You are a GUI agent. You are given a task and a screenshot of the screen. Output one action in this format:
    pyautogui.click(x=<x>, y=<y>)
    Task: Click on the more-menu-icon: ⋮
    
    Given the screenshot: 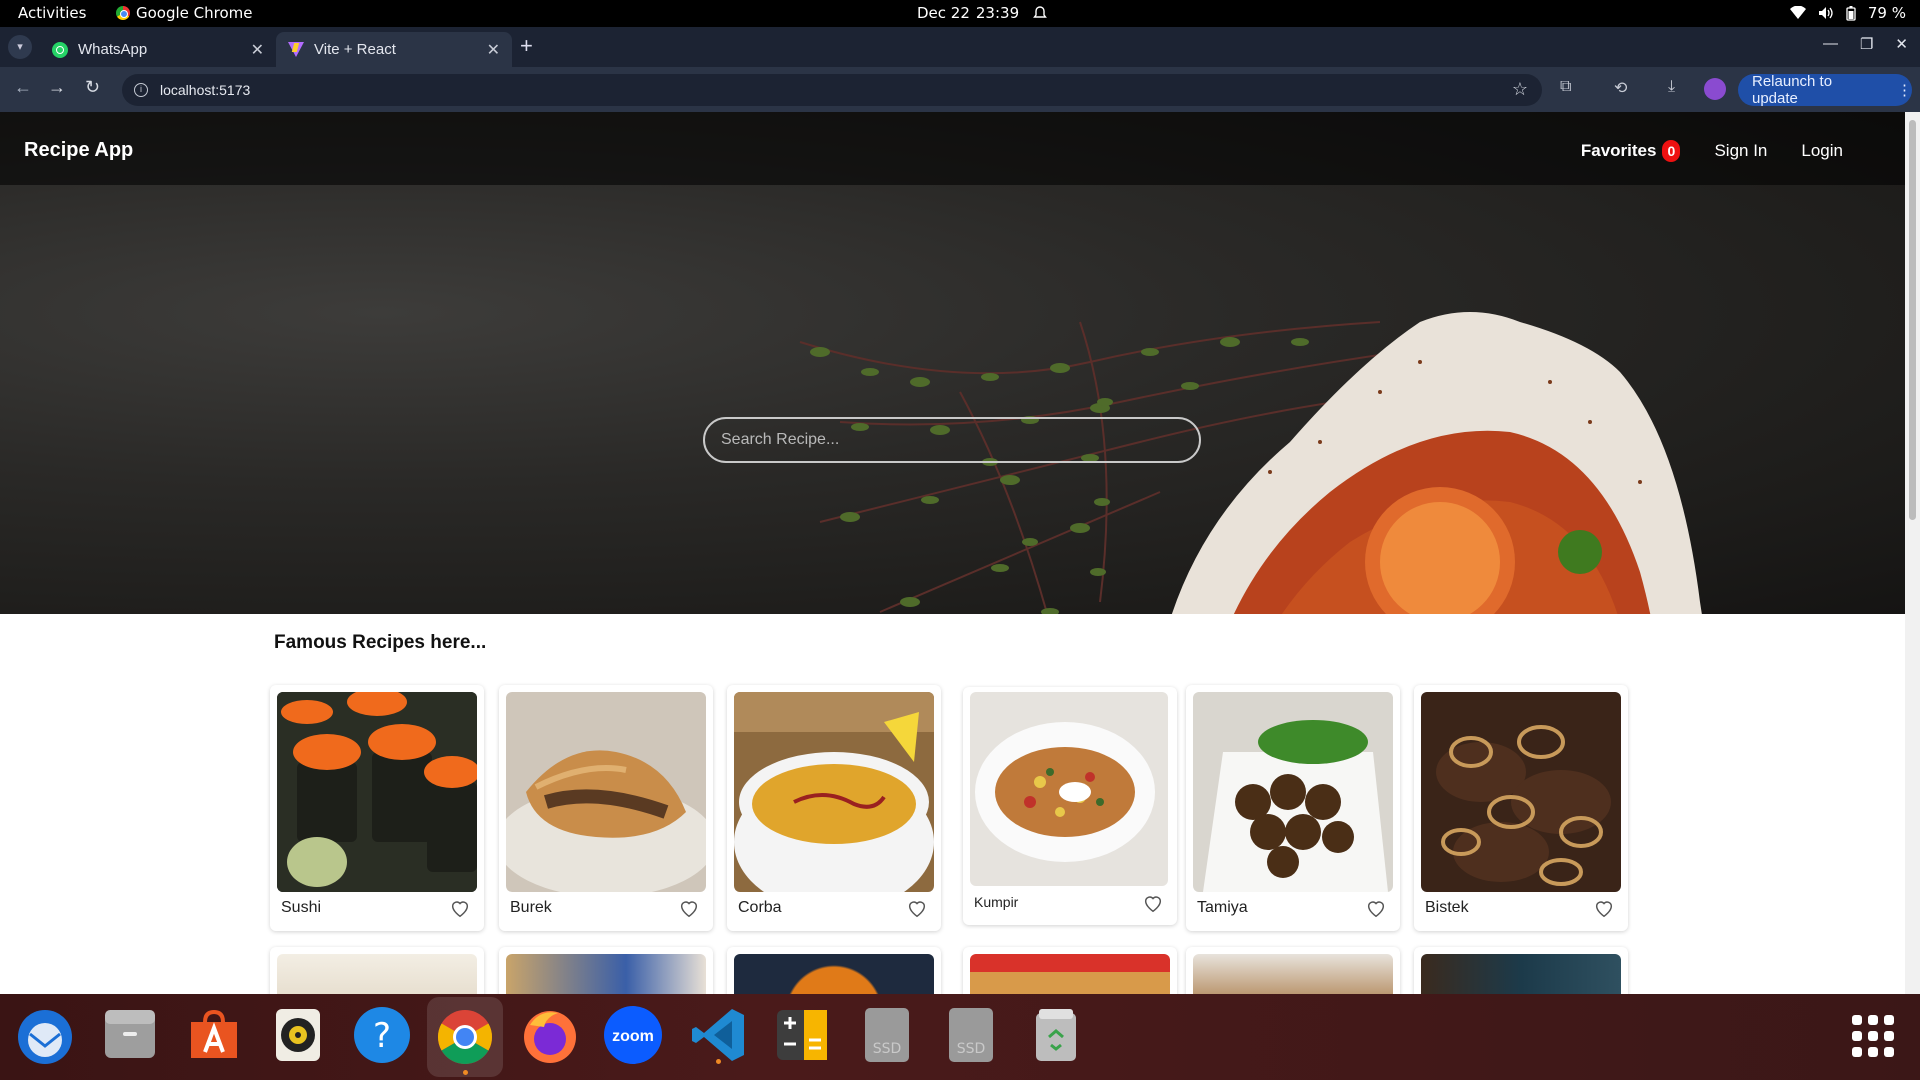 What is the action you would take?
    pyautogui.click(x=1904, y=90)
    